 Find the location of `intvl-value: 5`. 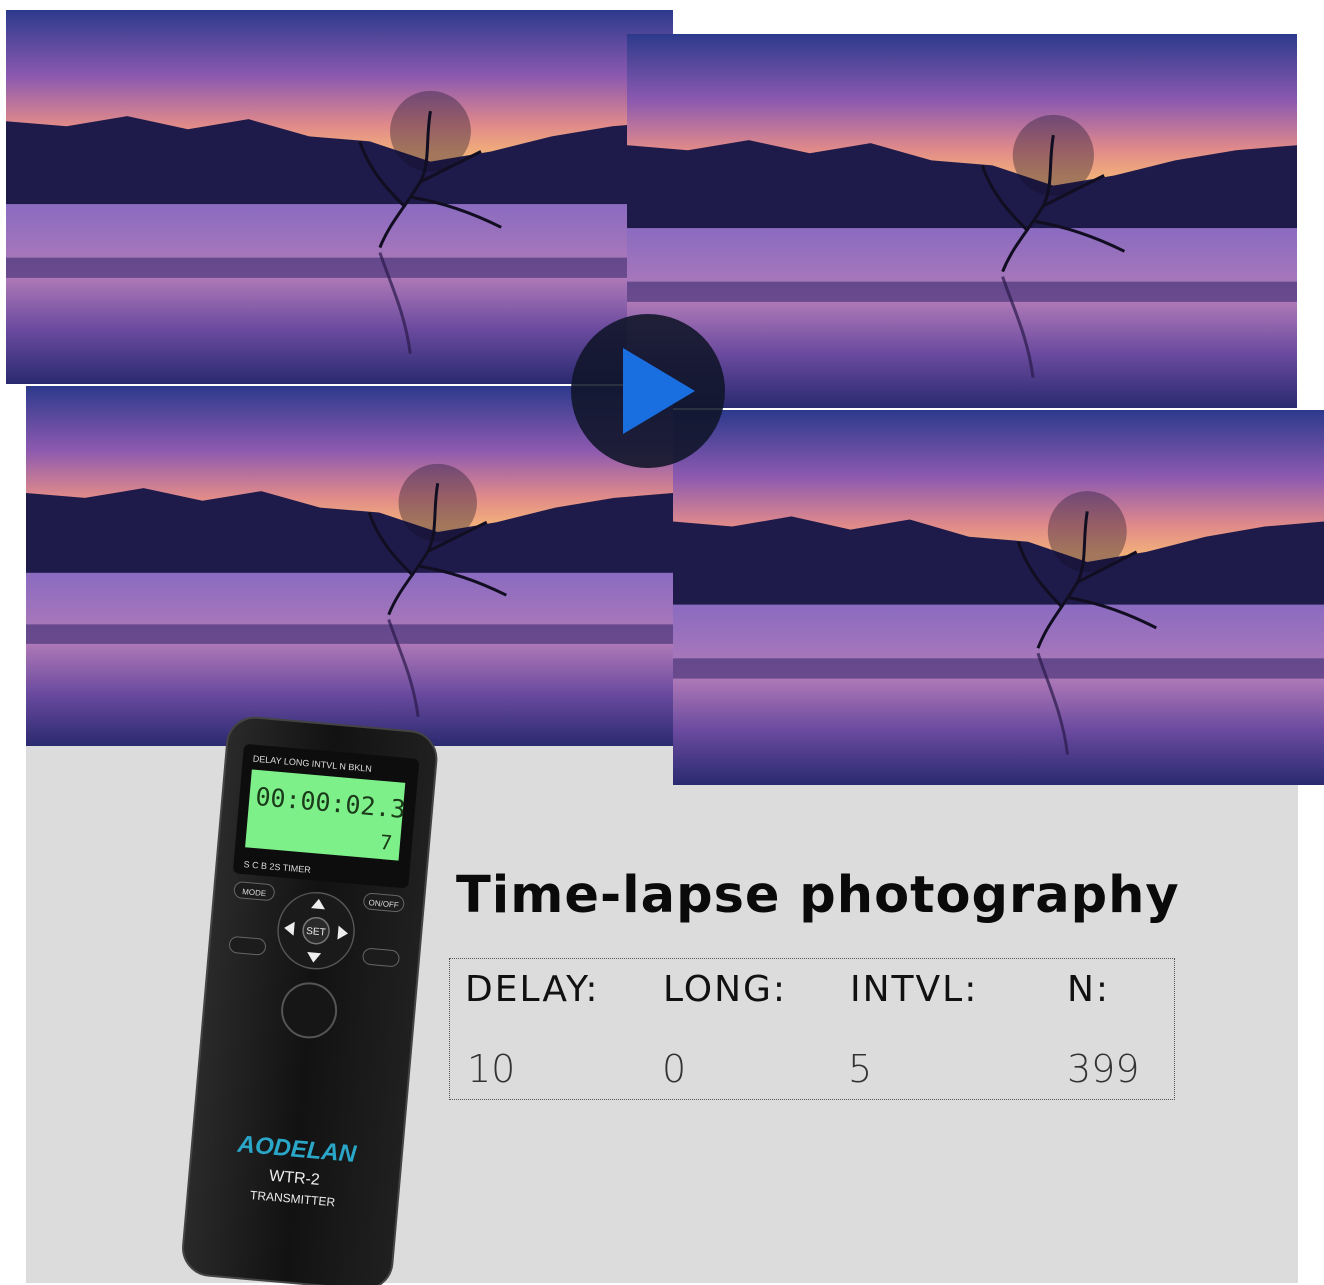

intvl-value: 5 is located at coordinates (860, 1069).